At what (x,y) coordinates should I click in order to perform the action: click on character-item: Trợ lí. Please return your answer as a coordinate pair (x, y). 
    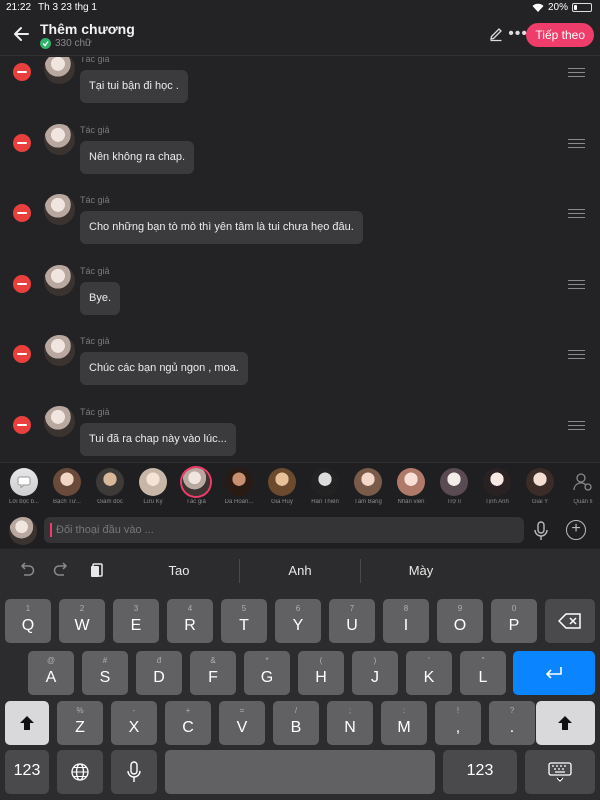
    Looking at the image, I should click on (454, 486).